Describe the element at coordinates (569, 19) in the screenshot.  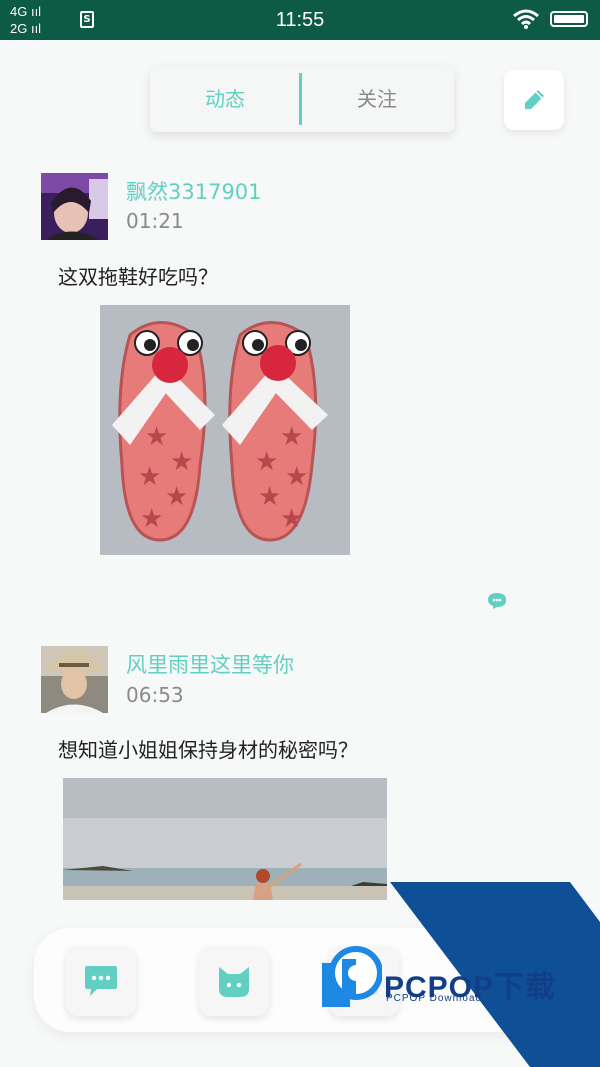
I see `battery-icon` at that location.